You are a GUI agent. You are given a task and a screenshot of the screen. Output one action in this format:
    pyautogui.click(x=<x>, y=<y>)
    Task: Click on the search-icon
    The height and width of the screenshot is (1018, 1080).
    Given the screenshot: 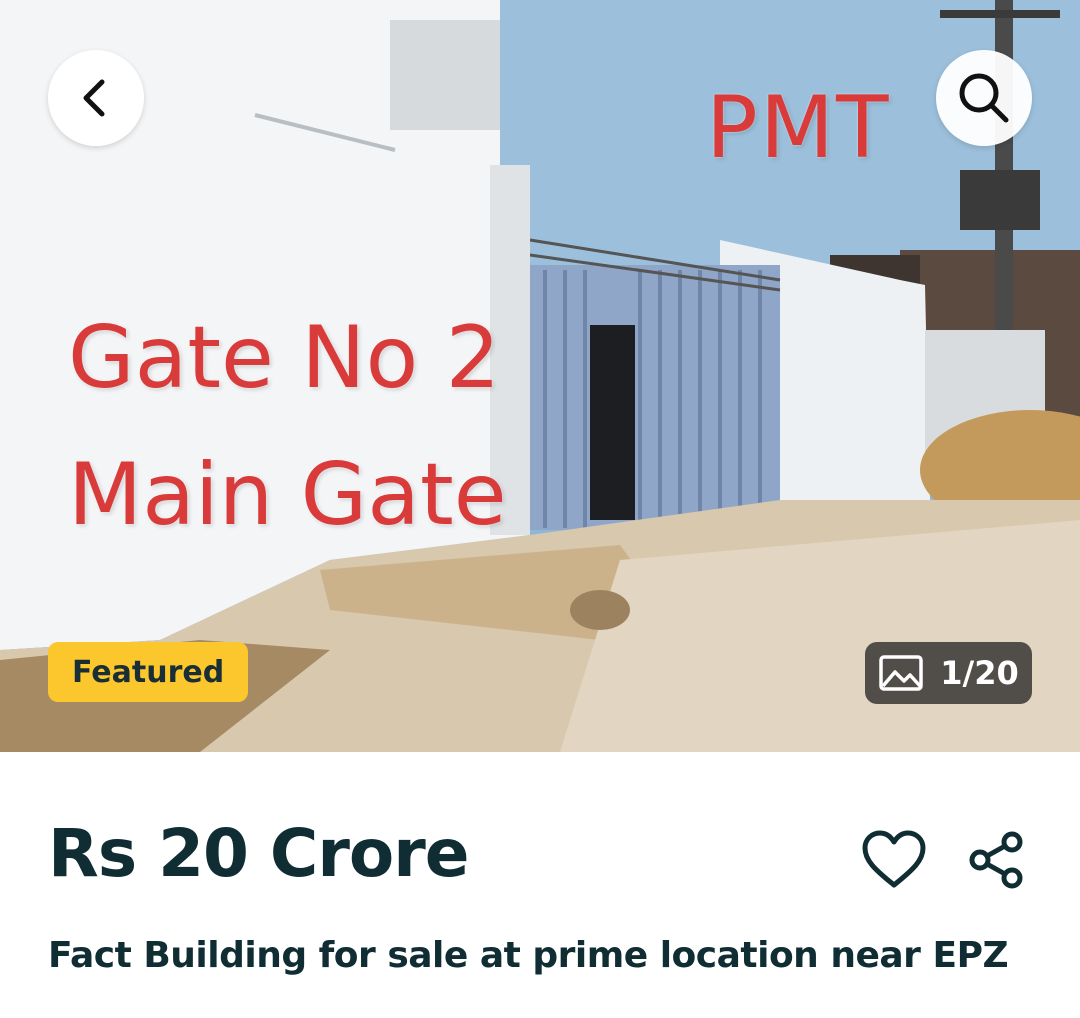 What is the action you would take?
    pyautogui.click(x=984, y=98)
    